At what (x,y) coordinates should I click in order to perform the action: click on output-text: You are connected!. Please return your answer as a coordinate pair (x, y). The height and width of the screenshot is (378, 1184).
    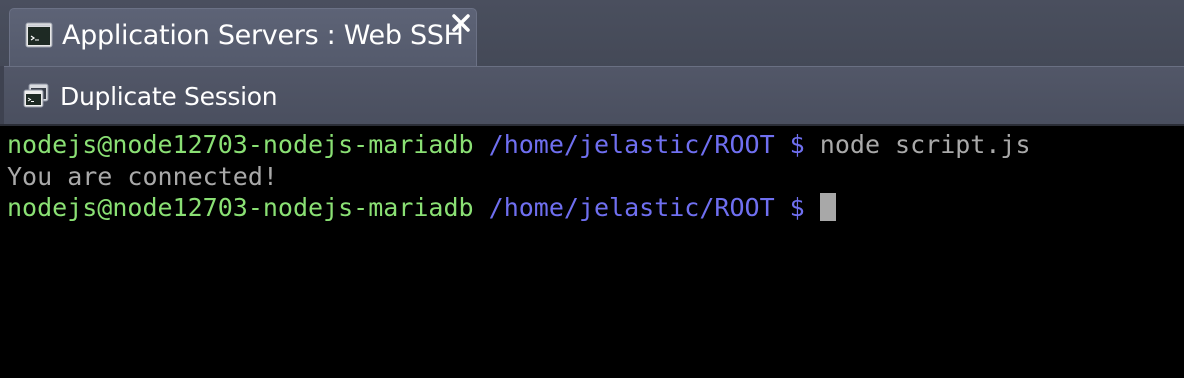
    Looking at the image, I should click on (142, 176).